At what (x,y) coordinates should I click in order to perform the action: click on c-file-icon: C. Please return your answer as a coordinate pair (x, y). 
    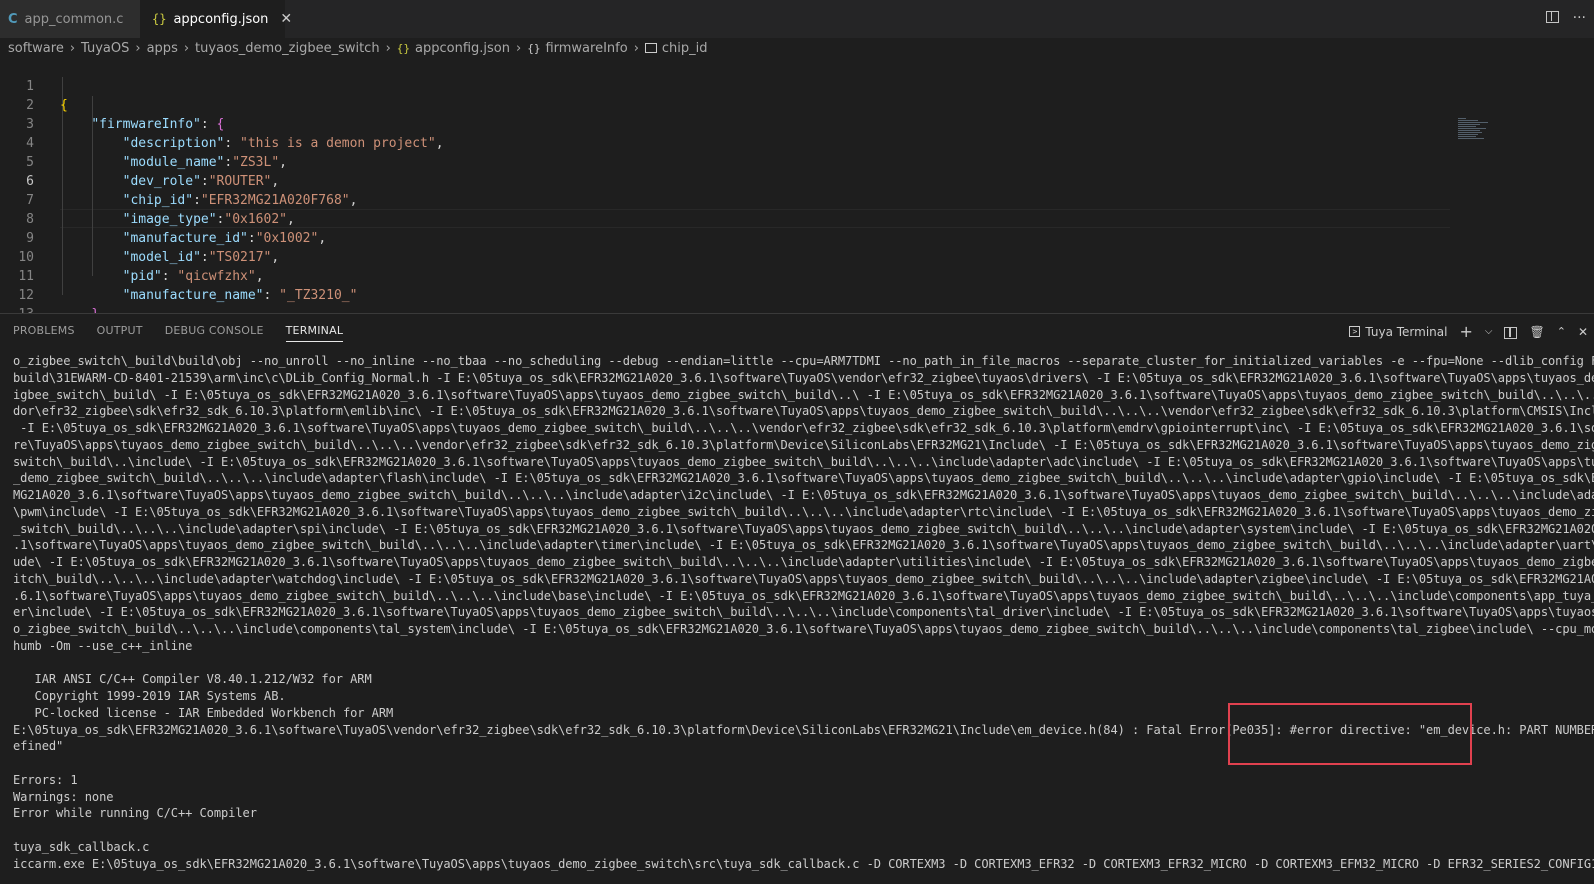
    Looking at the image, I should click on (13, 19).